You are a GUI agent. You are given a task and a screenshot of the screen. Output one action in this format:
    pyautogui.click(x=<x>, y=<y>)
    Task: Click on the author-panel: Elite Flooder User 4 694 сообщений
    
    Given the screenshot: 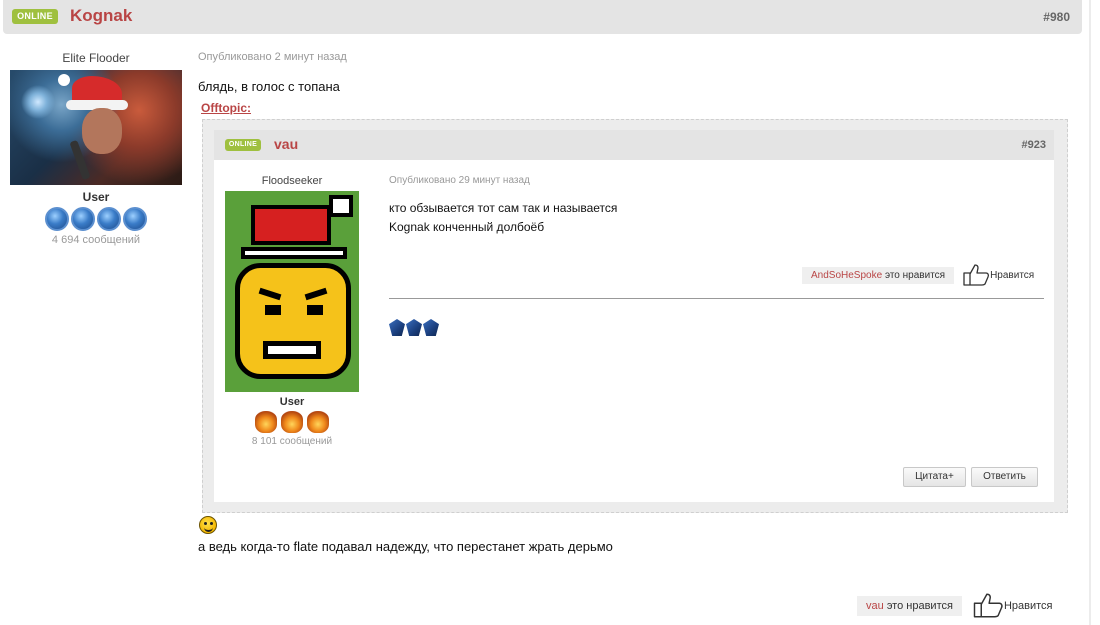 What is the action you would take?
    pyautogui.click(x=96, y=148)
    